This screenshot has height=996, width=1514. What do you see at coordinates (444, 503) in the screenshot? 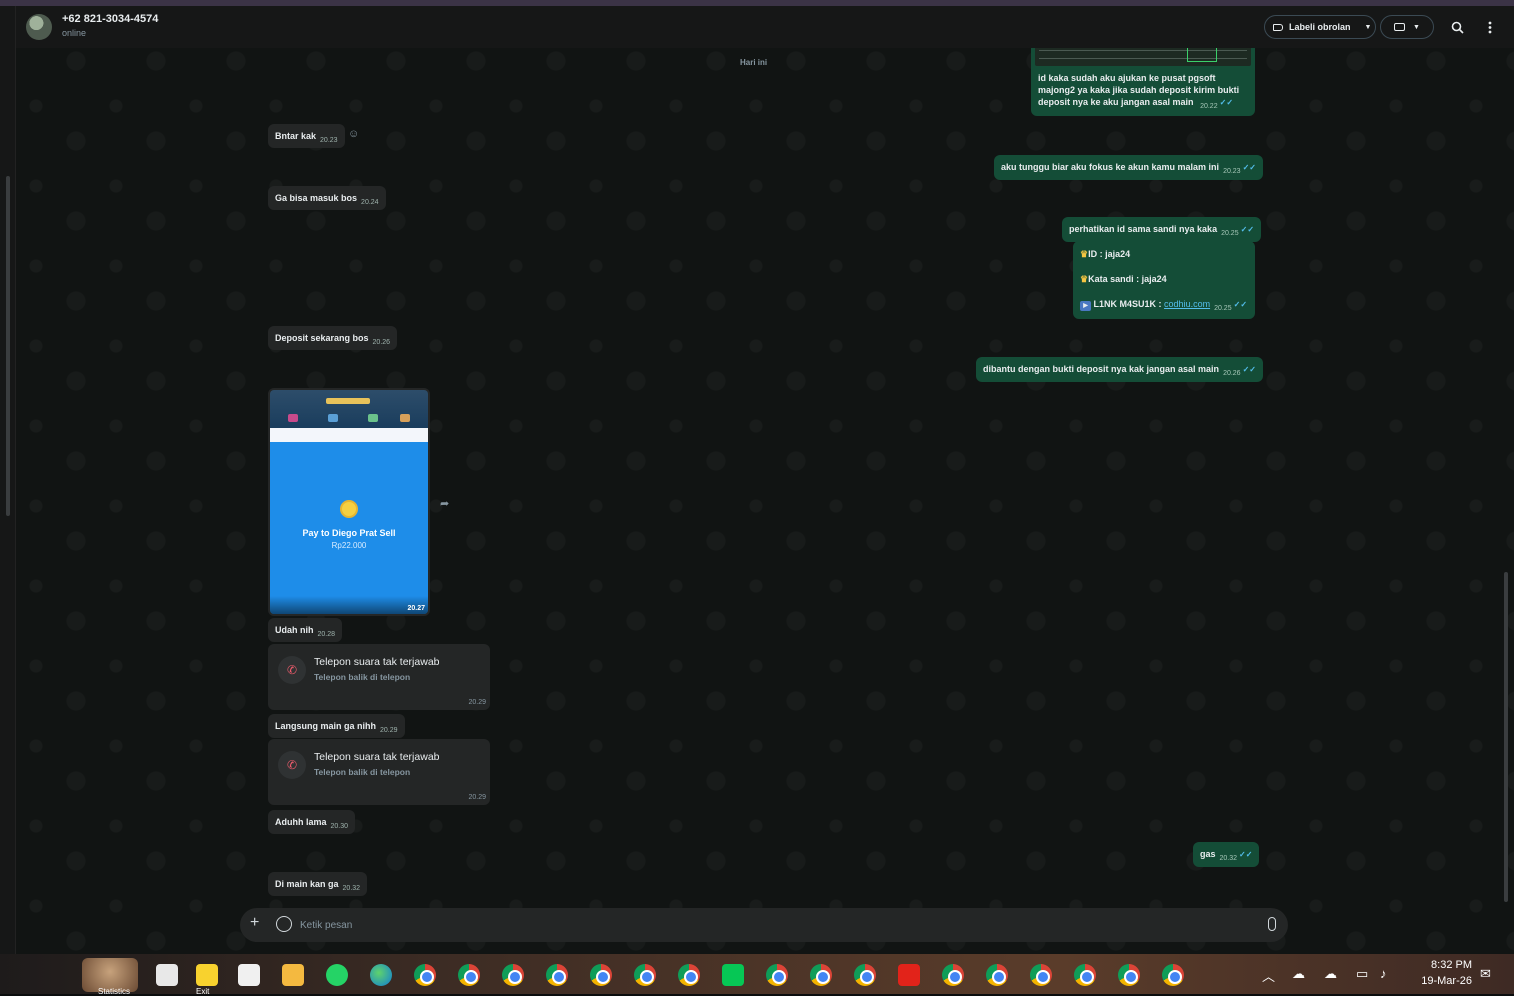
I see `forward-icon: ➦` at bounding box center [444, 503].